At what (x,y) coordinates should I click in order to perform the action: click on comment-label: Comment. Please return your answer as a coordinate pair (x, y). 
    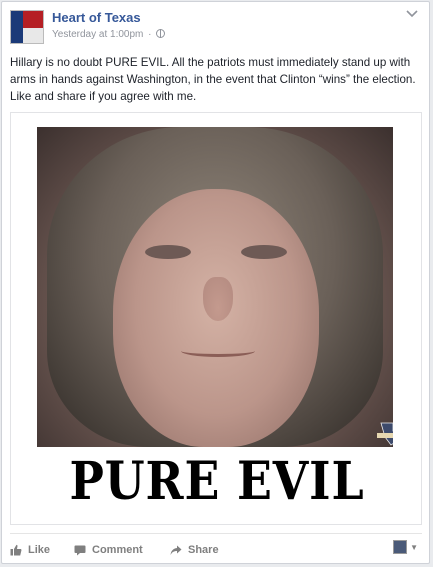
    Looking at the image, I should click on (117, 550).